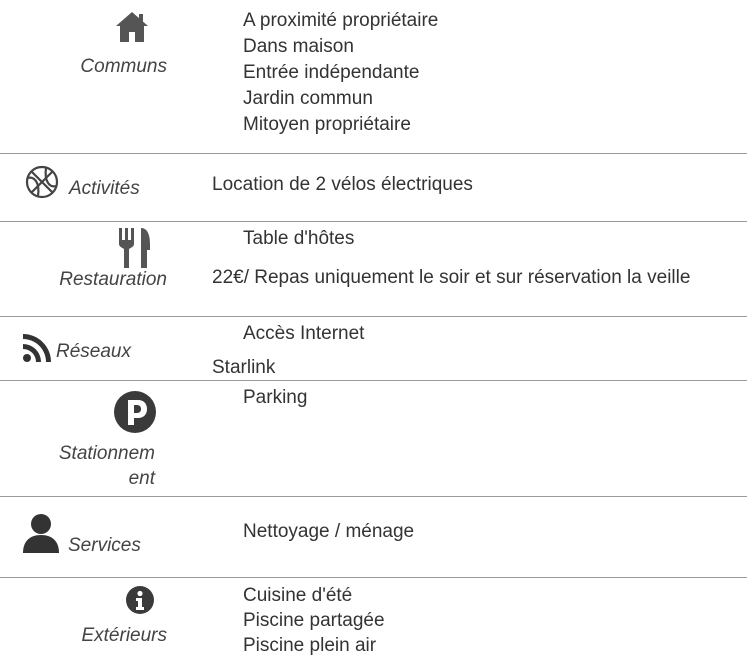 This screenshot has height=668, width=747. What do you see at coordinates (42, 182) in the screenshot?
I see `basketball-icon` at bounding box center [42, 182].